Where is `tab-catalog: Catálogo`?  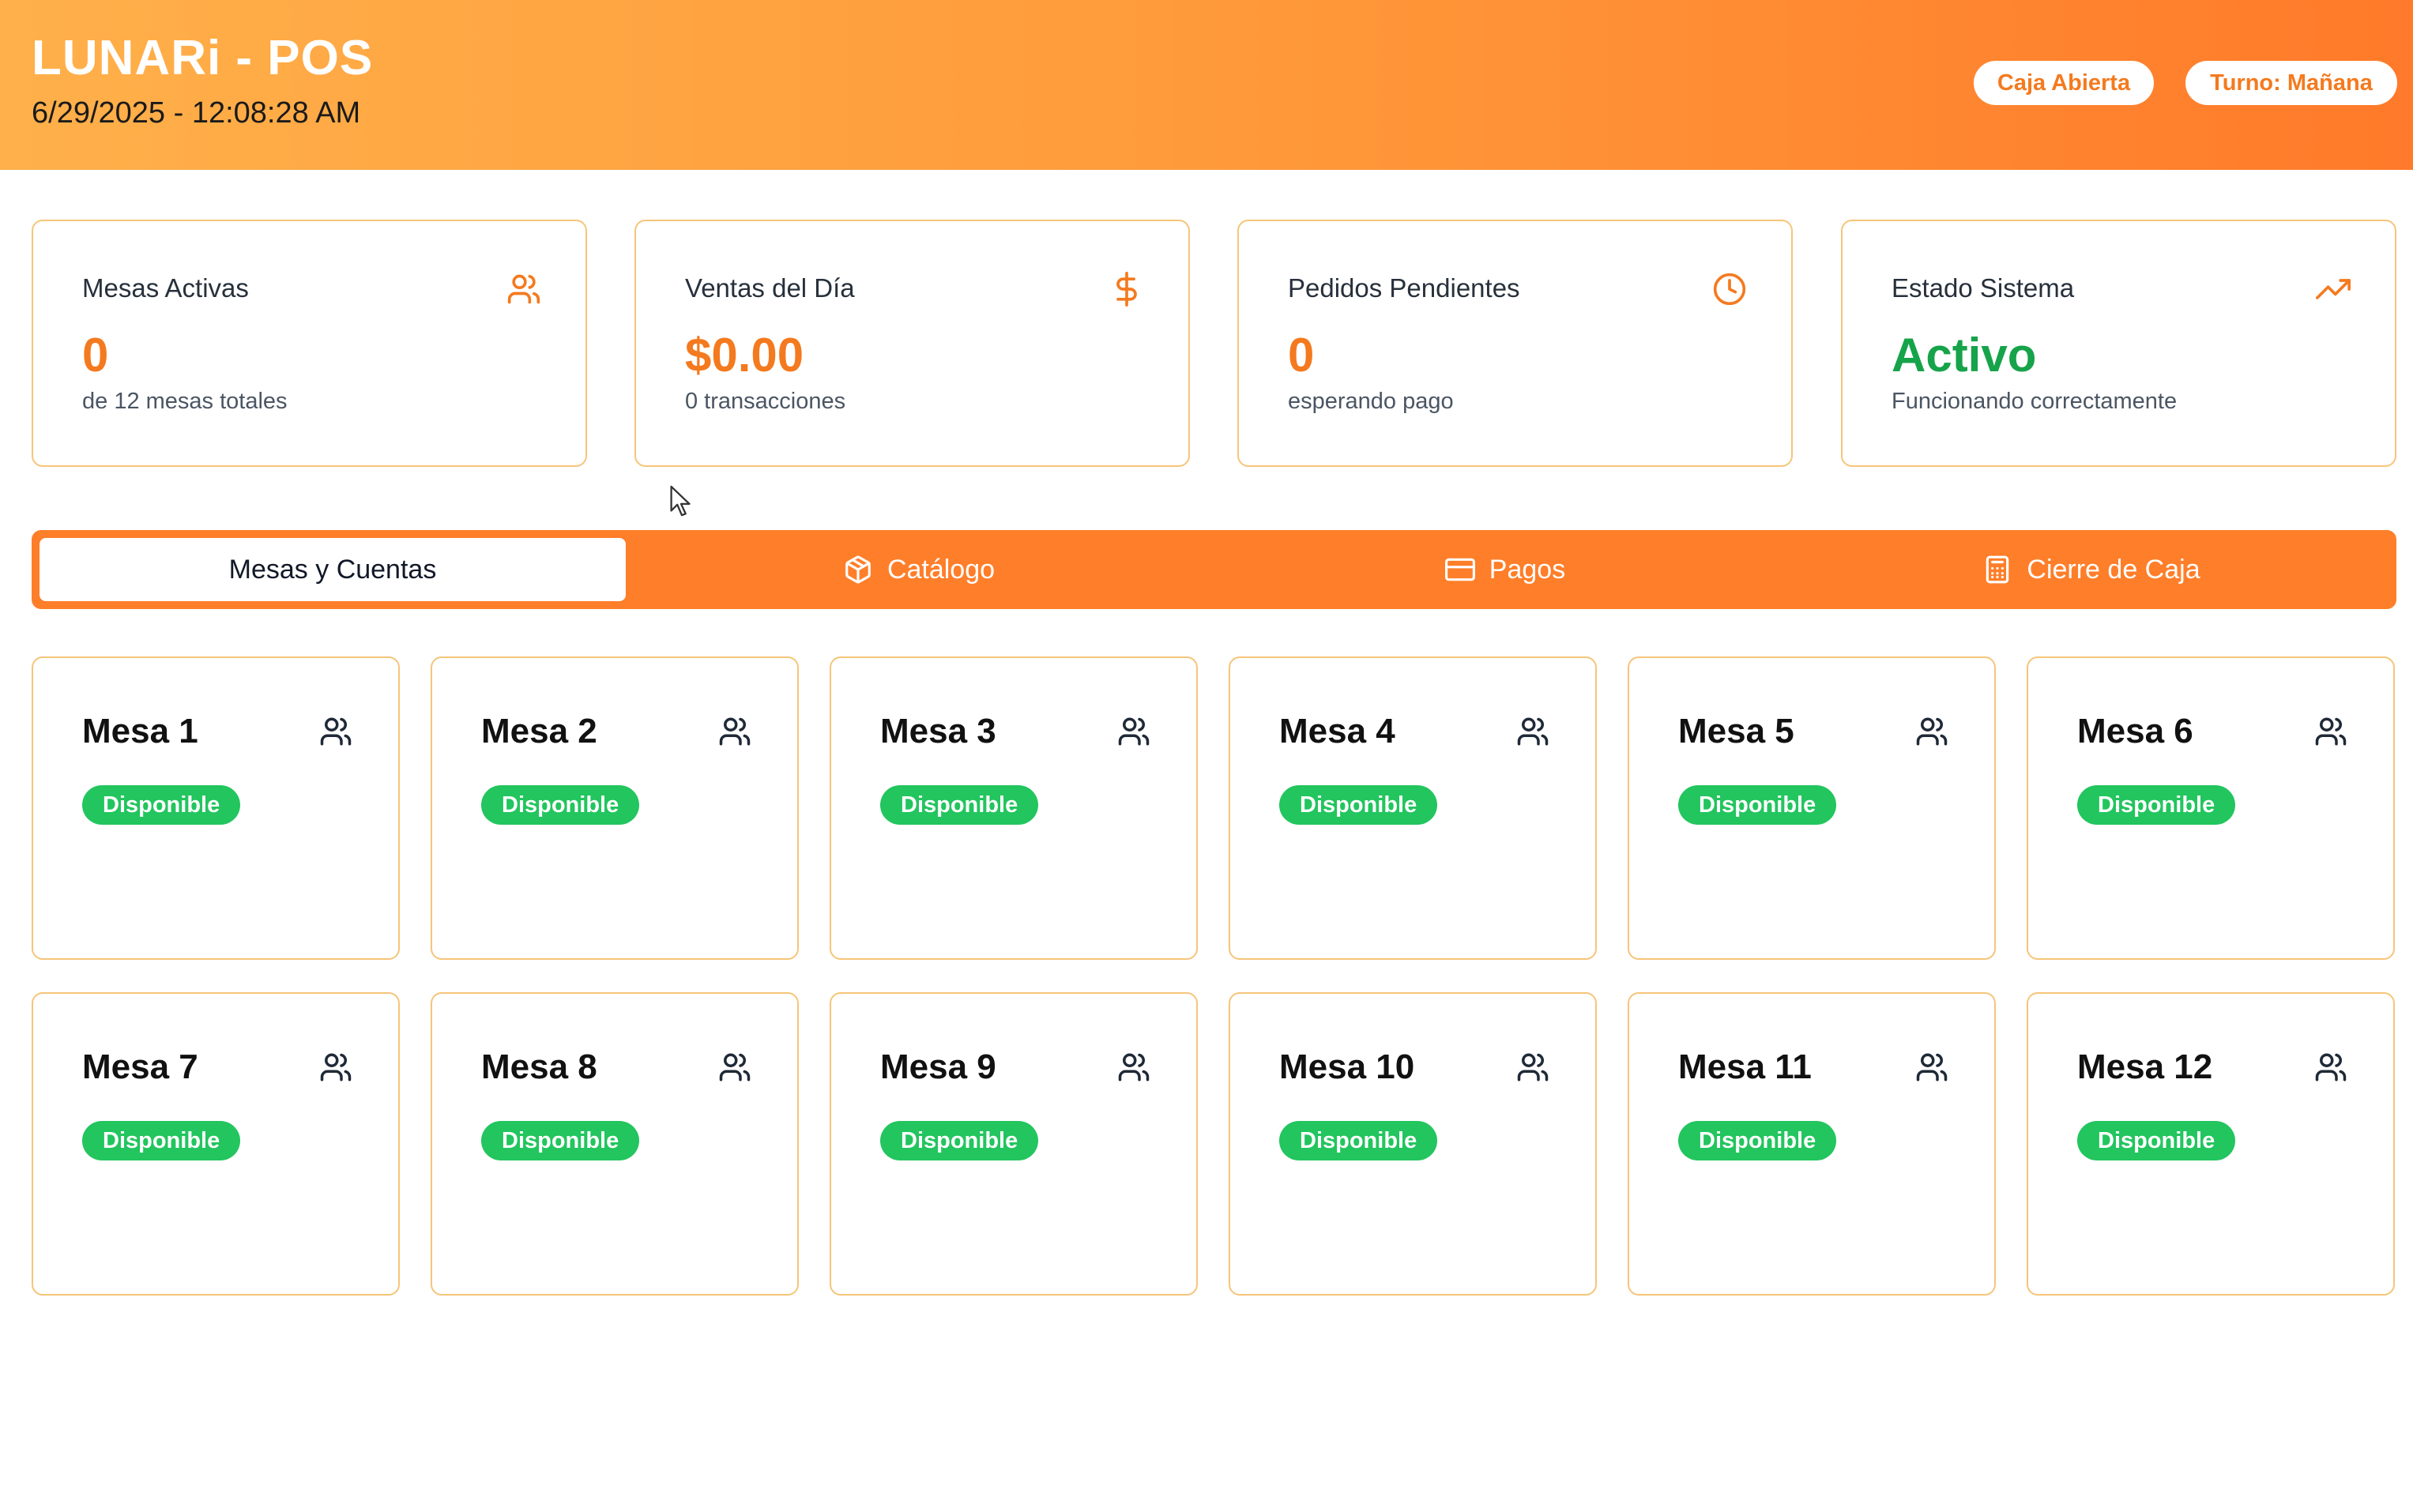
tab-catalog: Catálogo is located at coordinates (919, 569).